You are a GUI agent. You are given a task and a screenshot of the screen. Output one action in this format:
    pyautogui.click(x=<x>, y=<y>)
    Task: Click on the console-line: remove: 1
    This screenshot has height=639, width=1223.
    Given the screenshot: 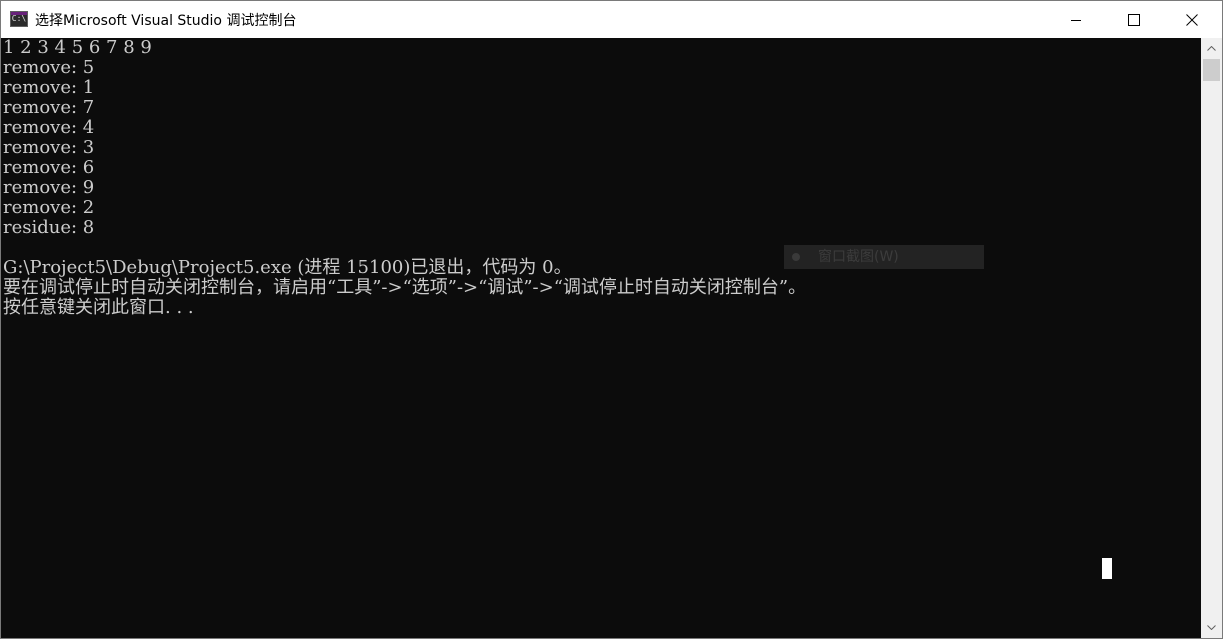 What is the action you would take?
    pyautogui.click(x=49, y=87)
    